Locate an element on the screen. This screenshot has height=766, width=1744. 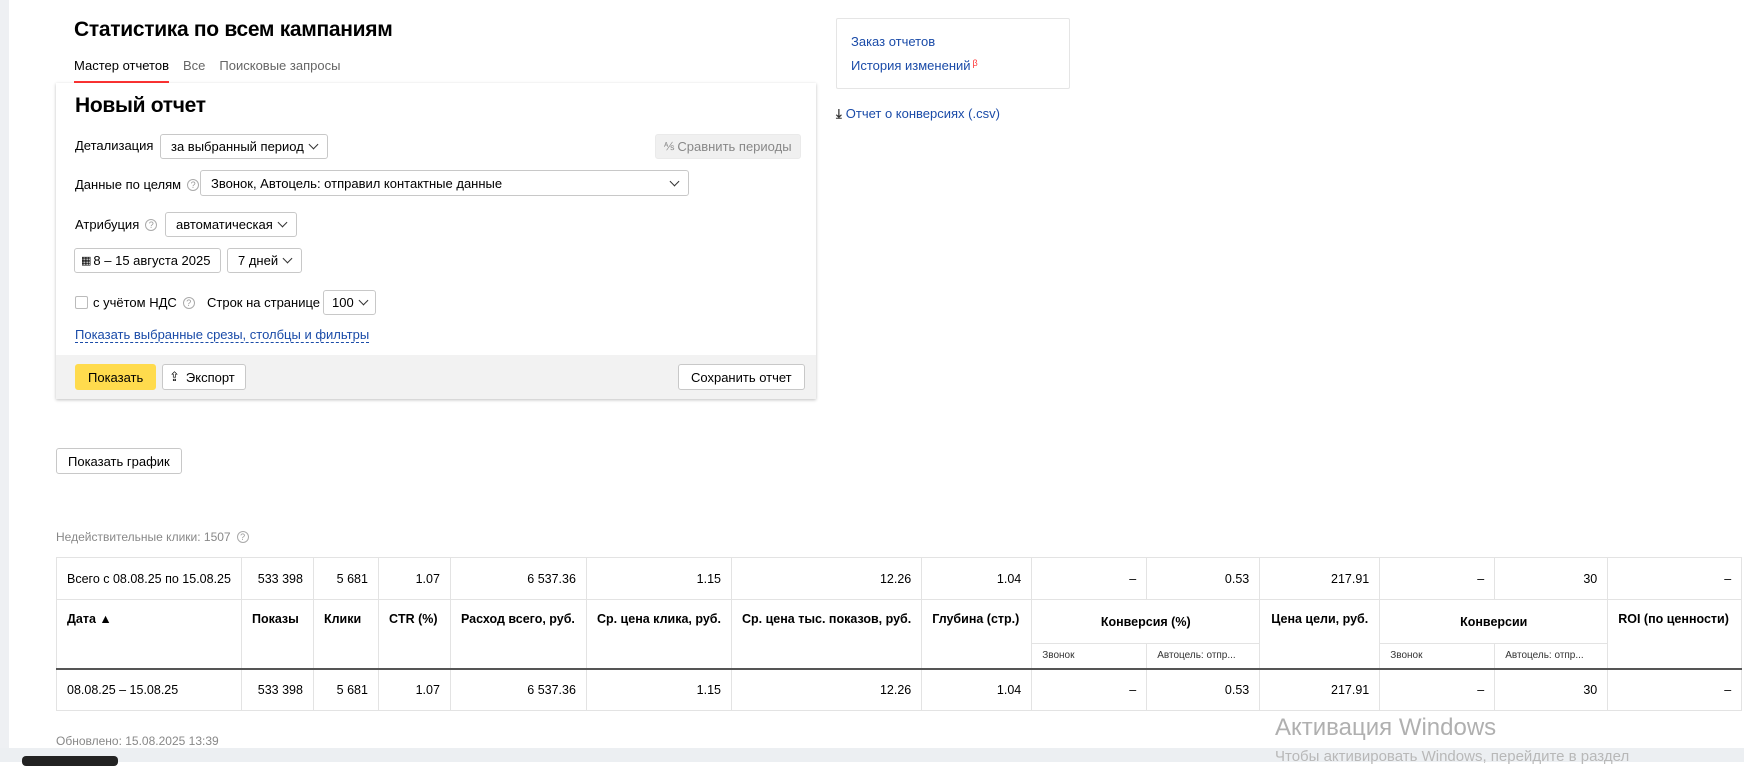
attribution-select-value: автоматическая is located at coordinates (224, 224).